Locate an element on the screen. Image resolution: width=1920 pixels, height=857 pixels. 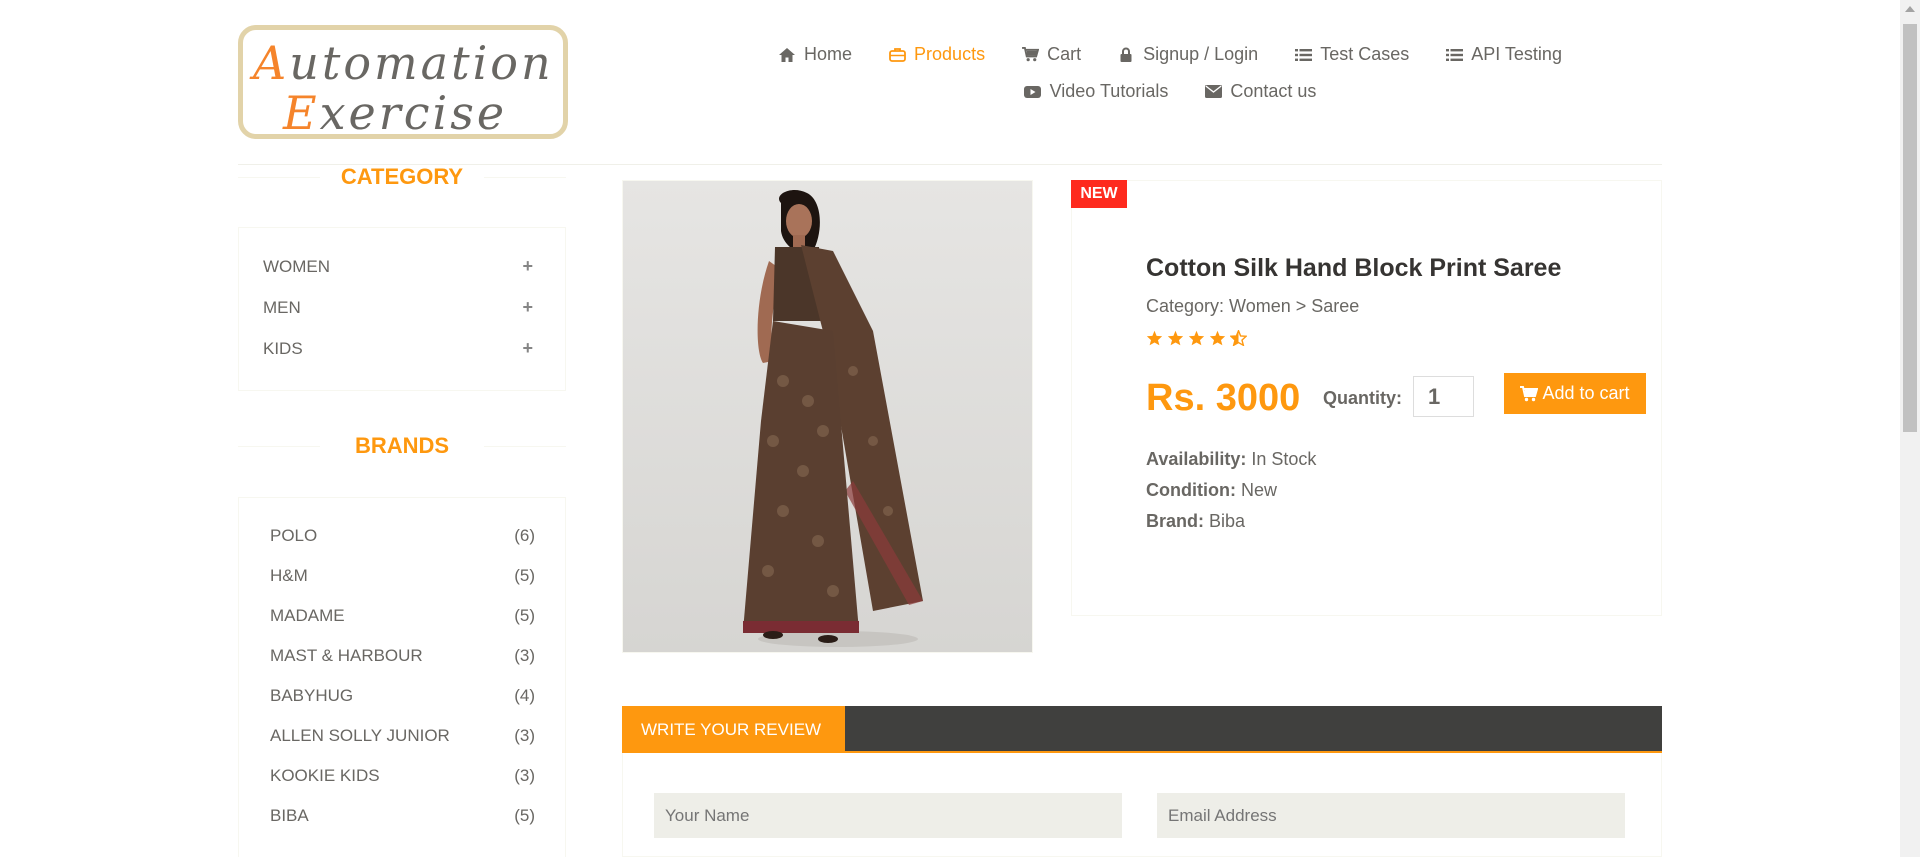
nav-products: Products is located at coordinates (936, 54).